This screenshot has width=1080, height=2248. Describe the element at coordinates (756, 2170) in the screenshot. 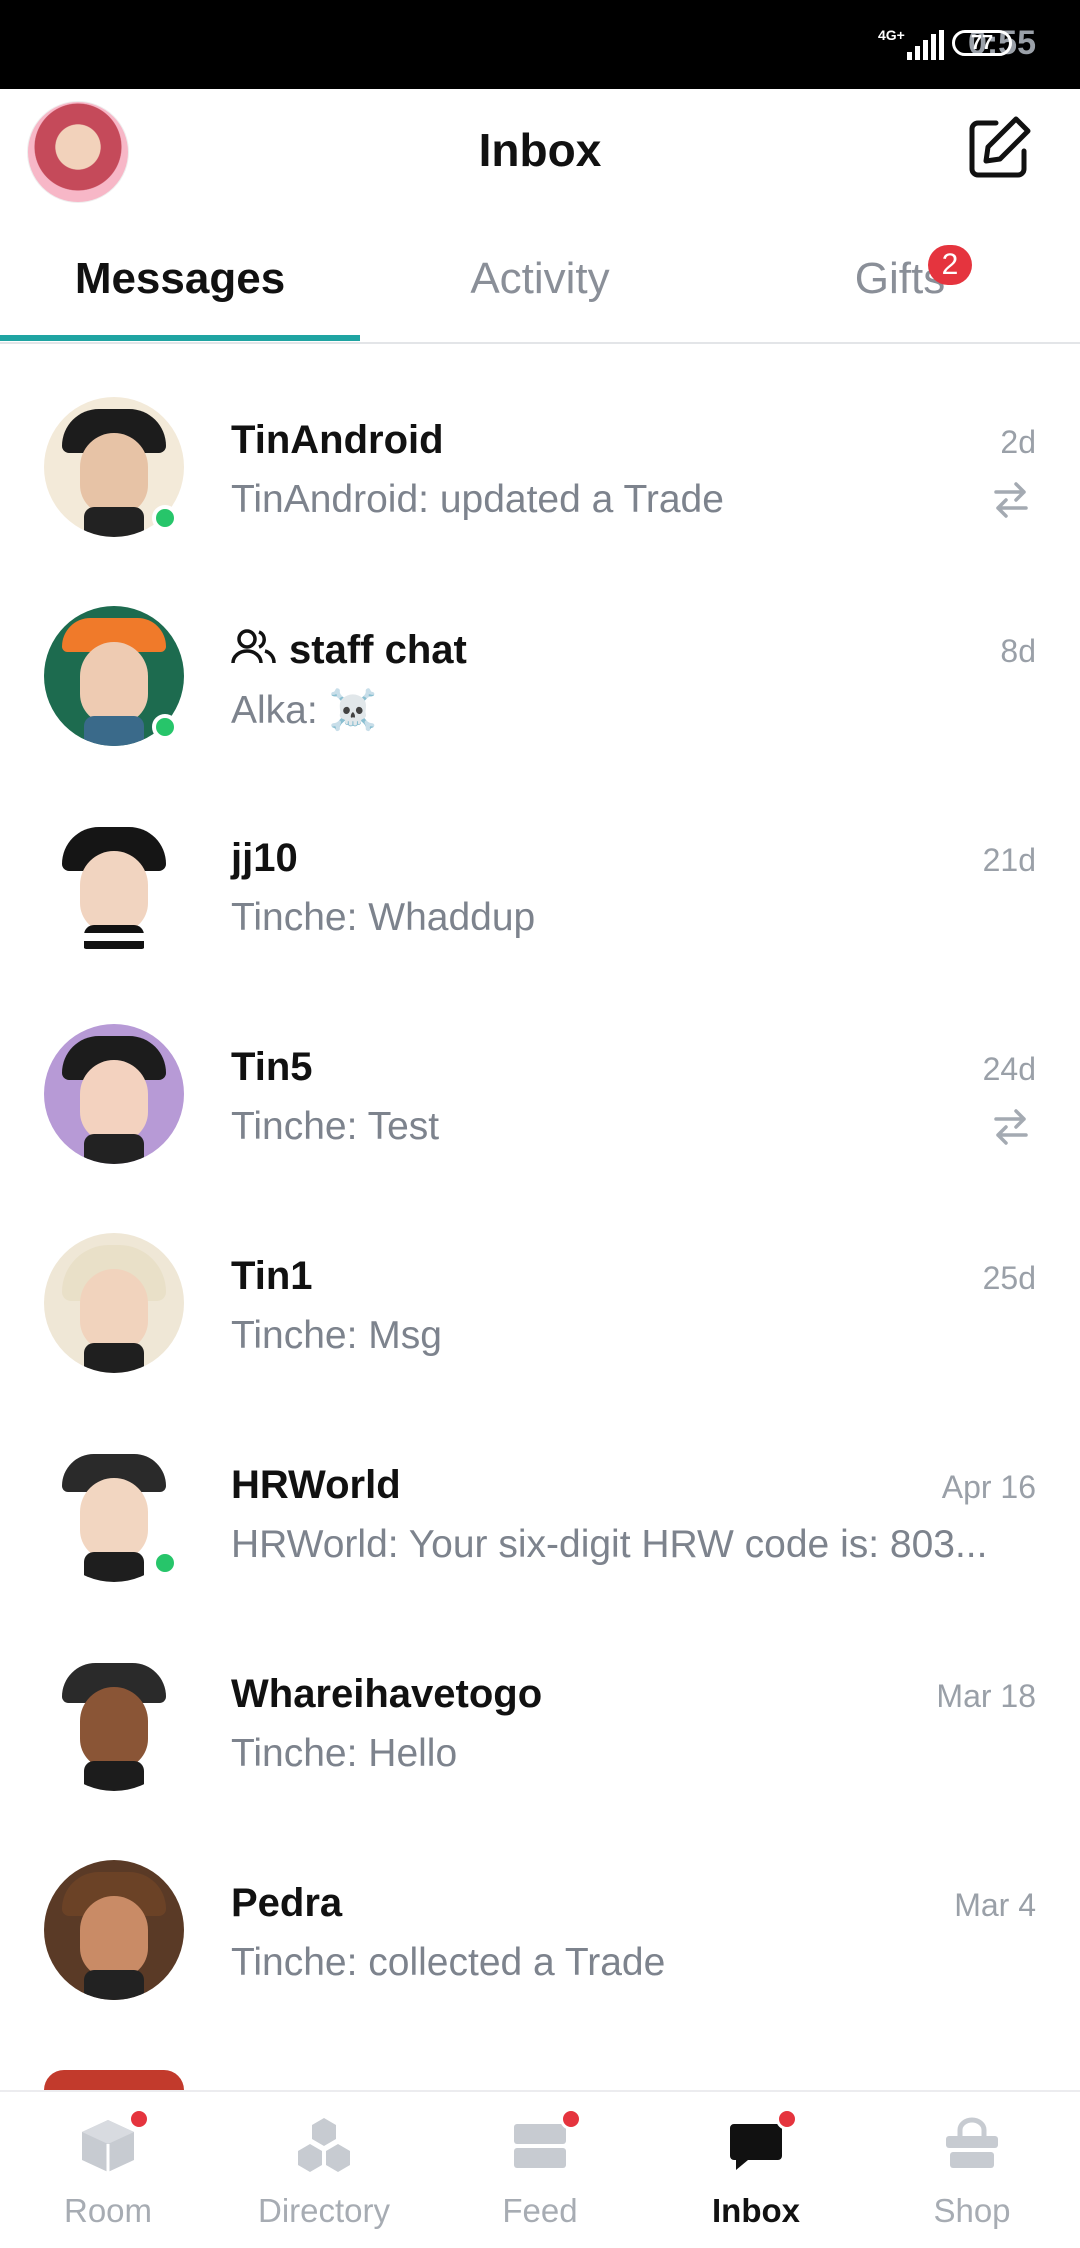

I see `nav-inbox: Inbox` at that location.